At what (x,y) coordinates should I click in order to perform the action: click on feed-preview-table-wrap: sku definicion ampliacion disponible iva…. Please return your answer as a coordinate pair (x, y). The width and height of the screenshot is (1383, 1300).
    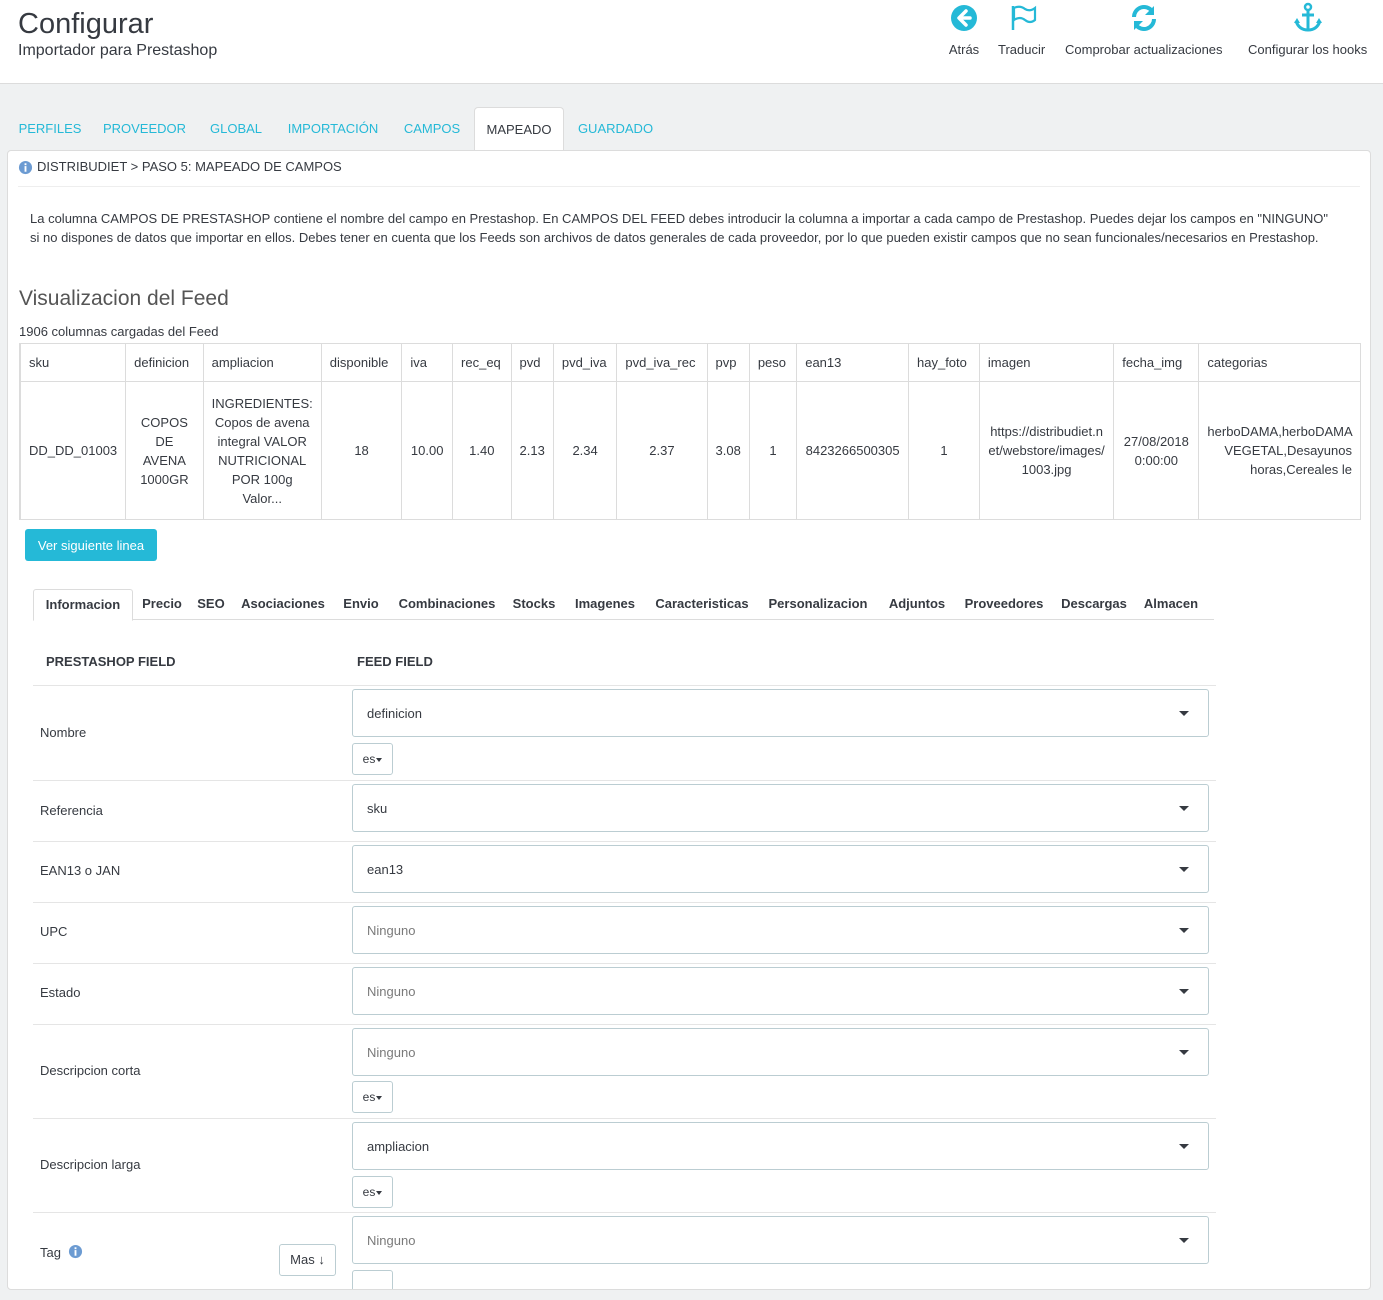
    Looking at the image, I should click on (690, 431).